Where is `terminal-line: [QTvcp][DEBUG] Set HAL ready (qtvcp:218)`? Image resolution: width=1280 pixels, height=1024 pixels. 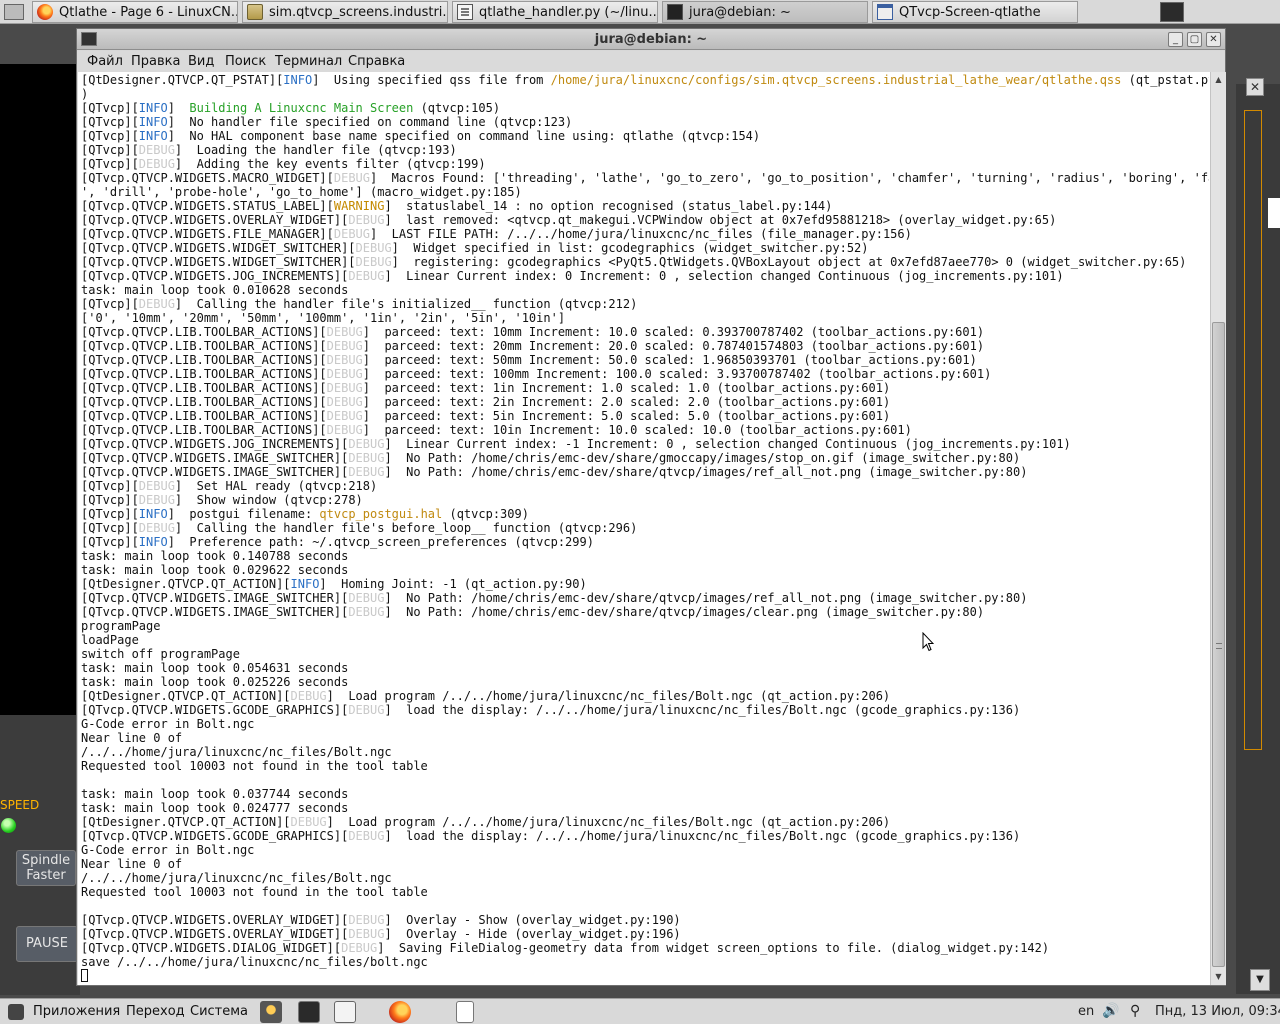 terminal-line: [QTvcp][DEBUG] Set HAL ready (qtvcp:218) is located at coordinates (645, 486).